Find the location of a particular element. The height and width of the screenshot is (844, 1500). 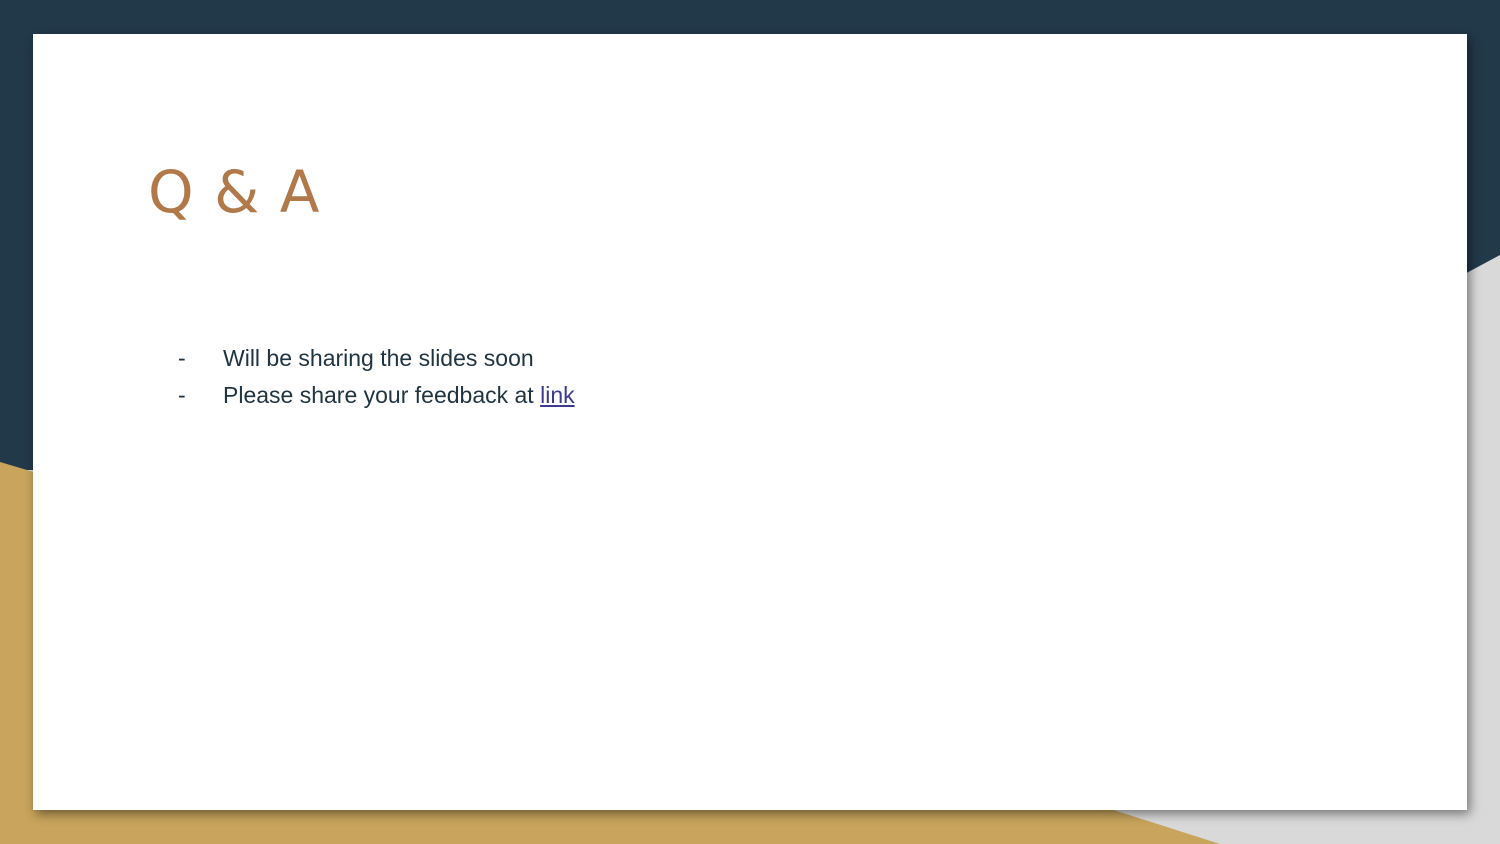

feedback-link: link is located at coordinates (557, 395).